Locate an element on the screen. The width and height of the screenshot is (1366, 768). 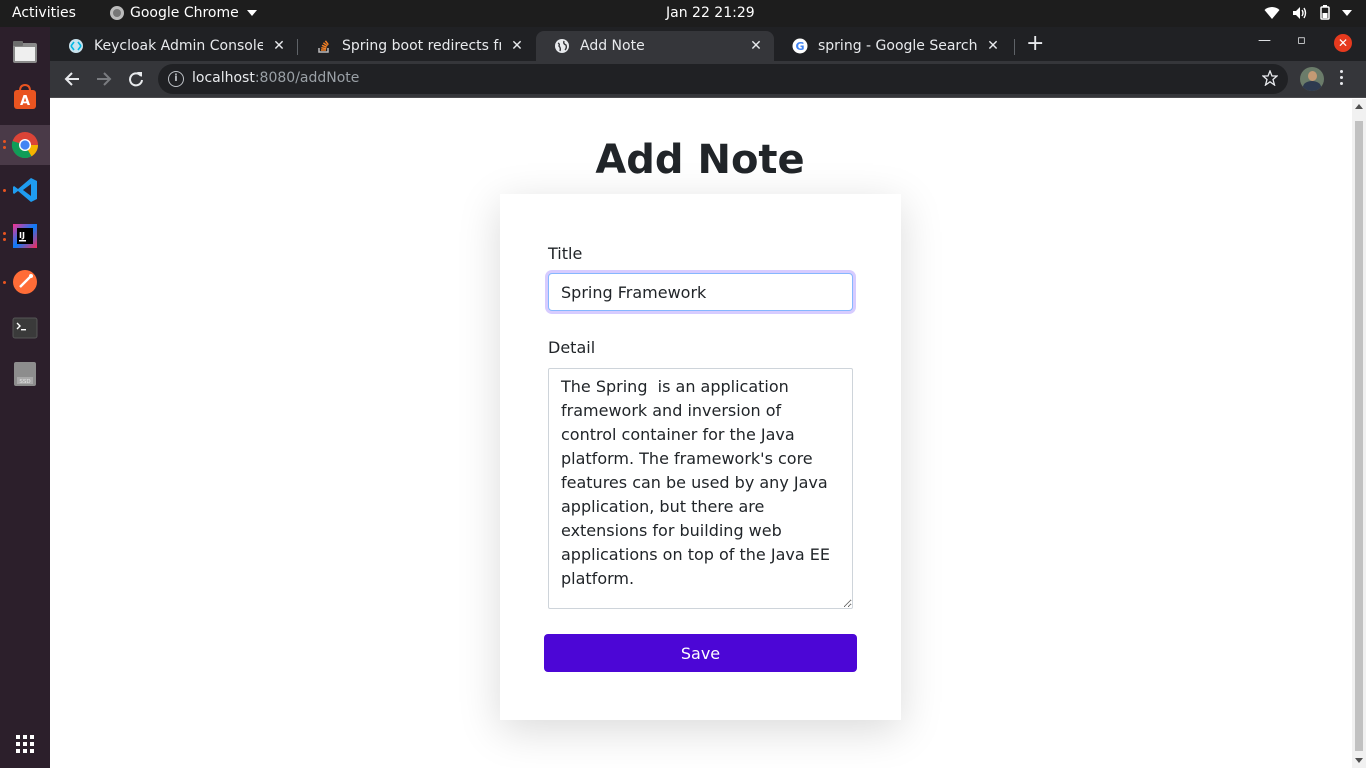
maximize-button: ▫ is located at coordinates (1301, 40).